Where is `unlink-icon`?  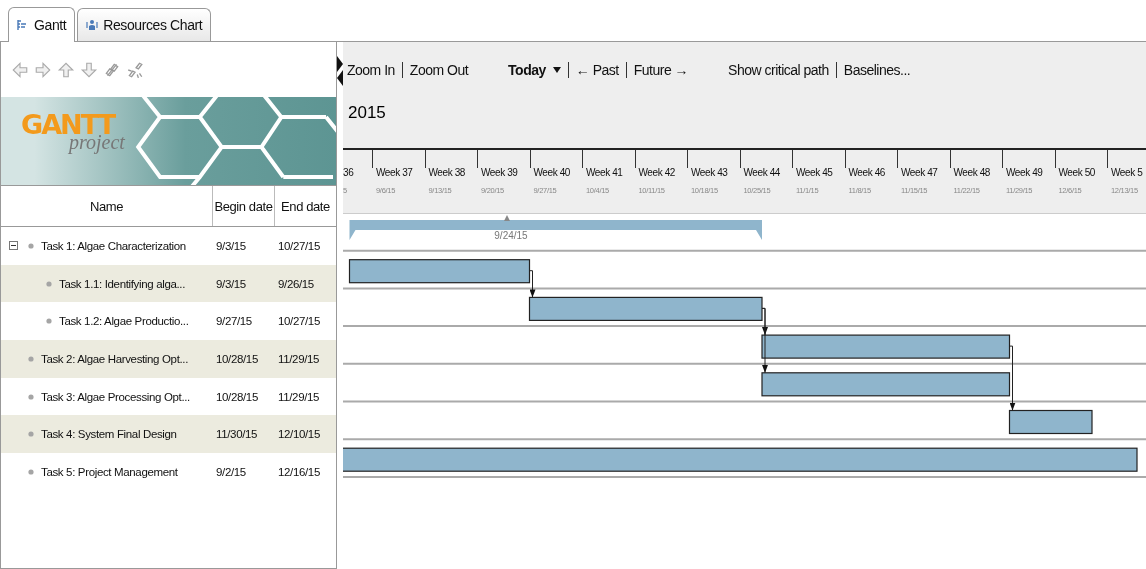 unlink-icon is located at coordinates (135, 69).